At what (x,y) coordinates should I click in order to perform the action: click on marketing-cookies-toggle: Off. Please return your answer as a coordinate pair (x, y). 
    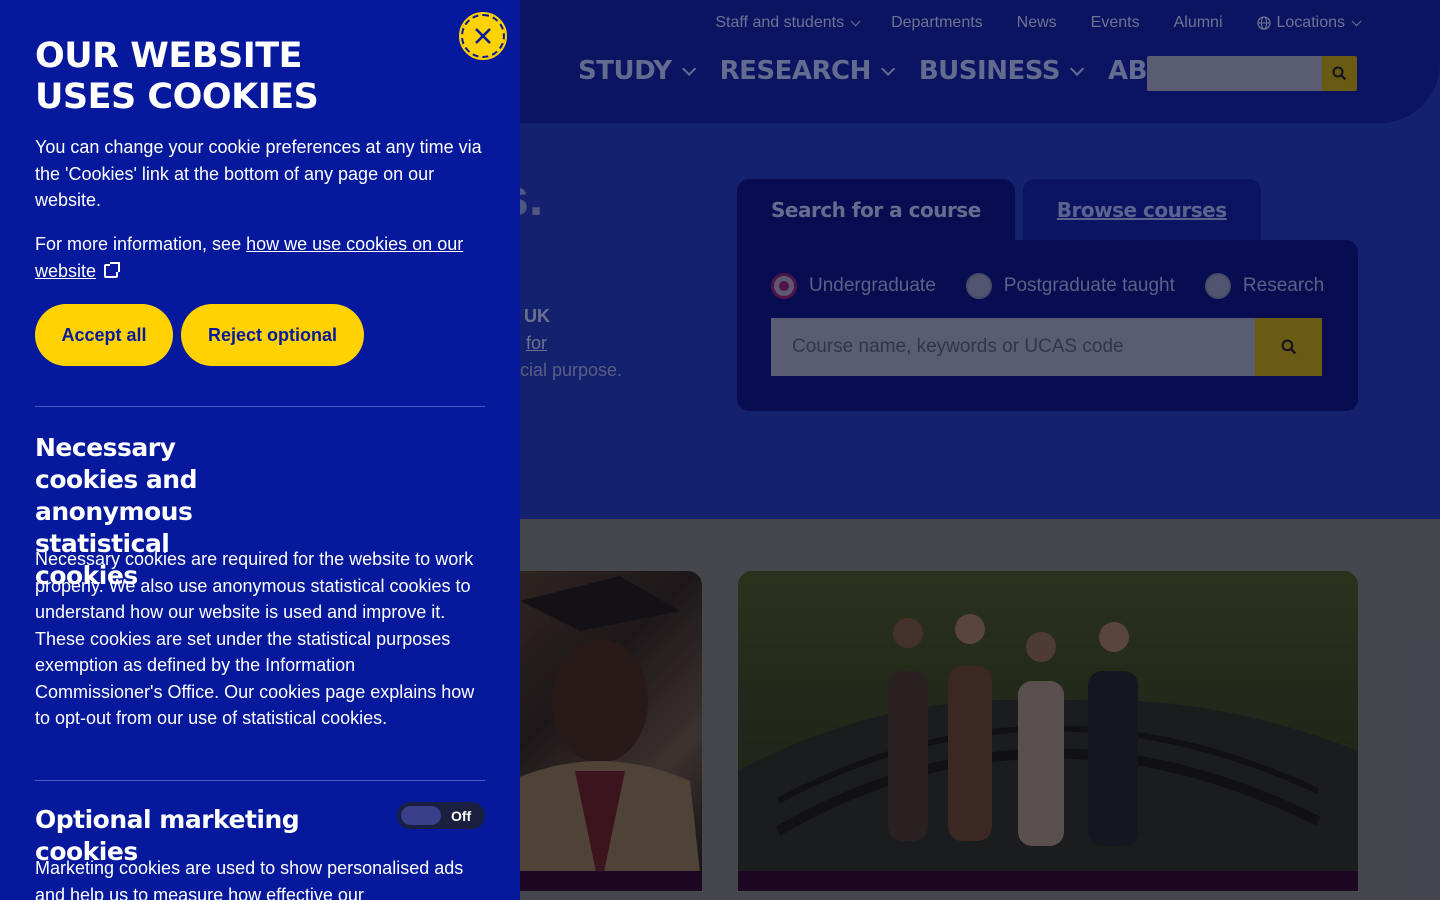
    Looking at the image, I should click on (441, 815).